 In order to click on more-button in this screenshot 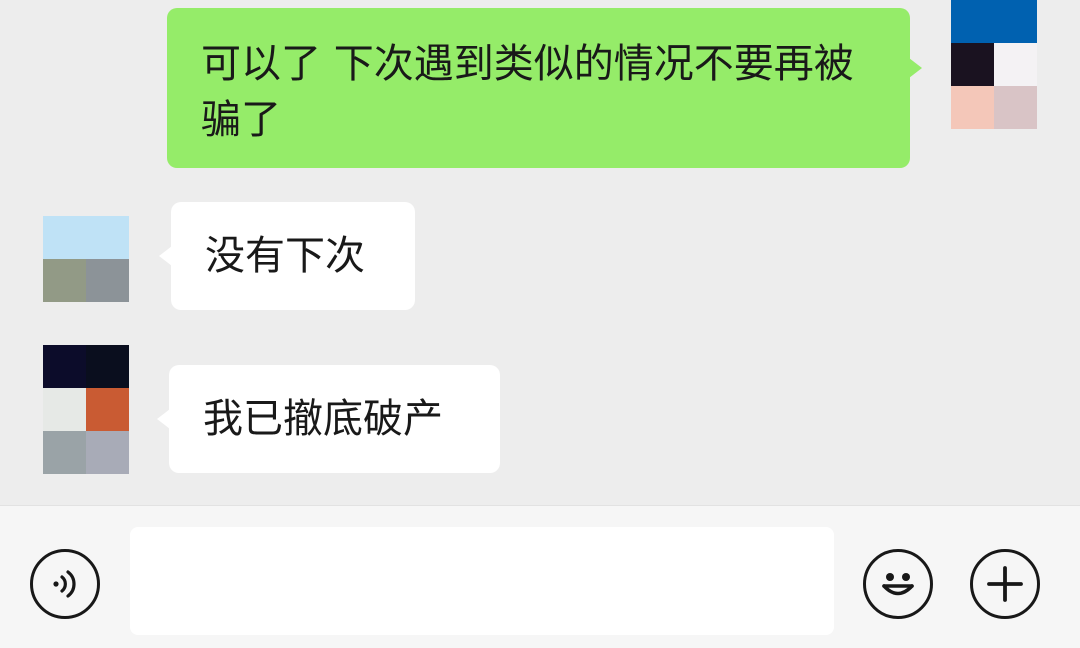, I will do `click(1005, 584)`.